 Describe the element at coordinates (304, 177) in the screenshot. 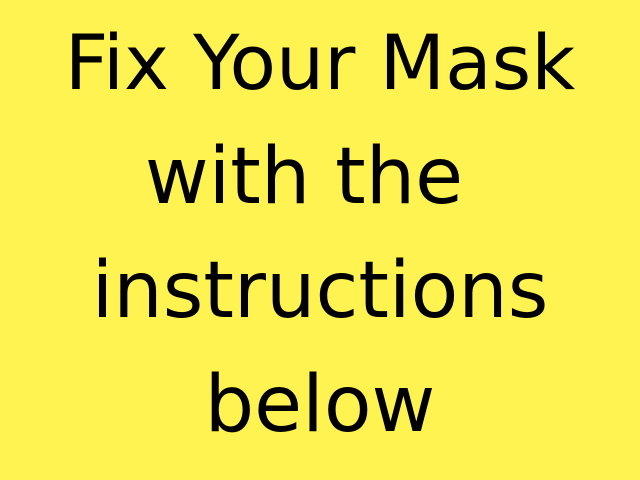

I see `headline-line-2: with the` at that location.